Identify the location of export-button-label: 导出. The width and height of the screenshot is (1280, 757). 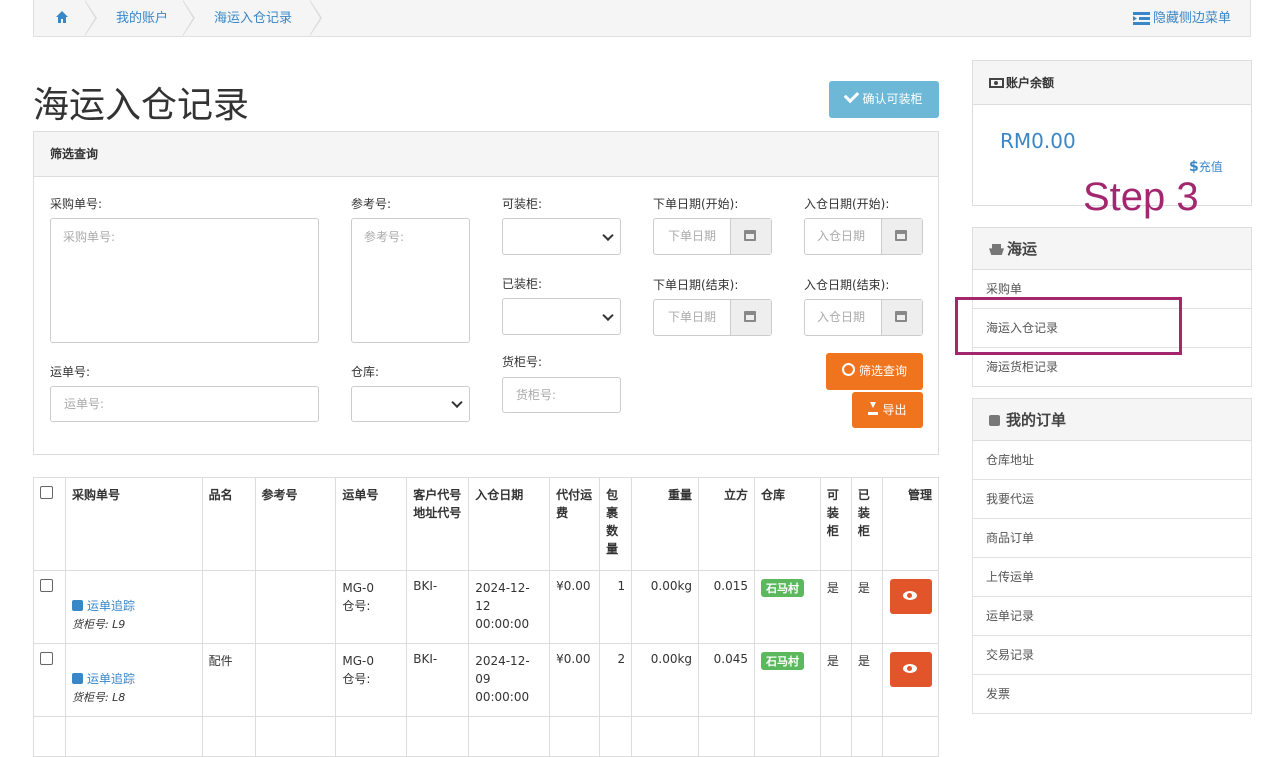
(894, 410).